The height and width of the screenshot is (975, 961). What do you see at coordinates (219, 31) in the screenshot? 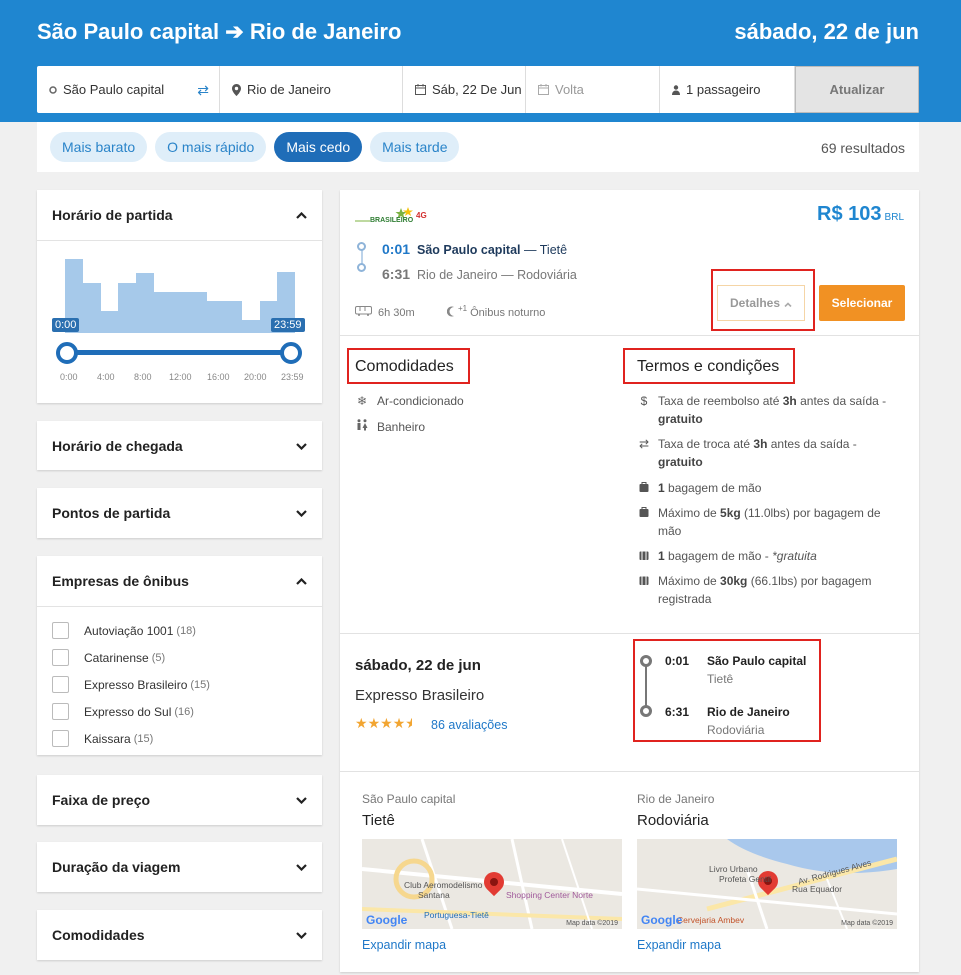
I see `route-title: São Paulo capital ➔ Rio de Janeiro` at bounding box center [219, 31].